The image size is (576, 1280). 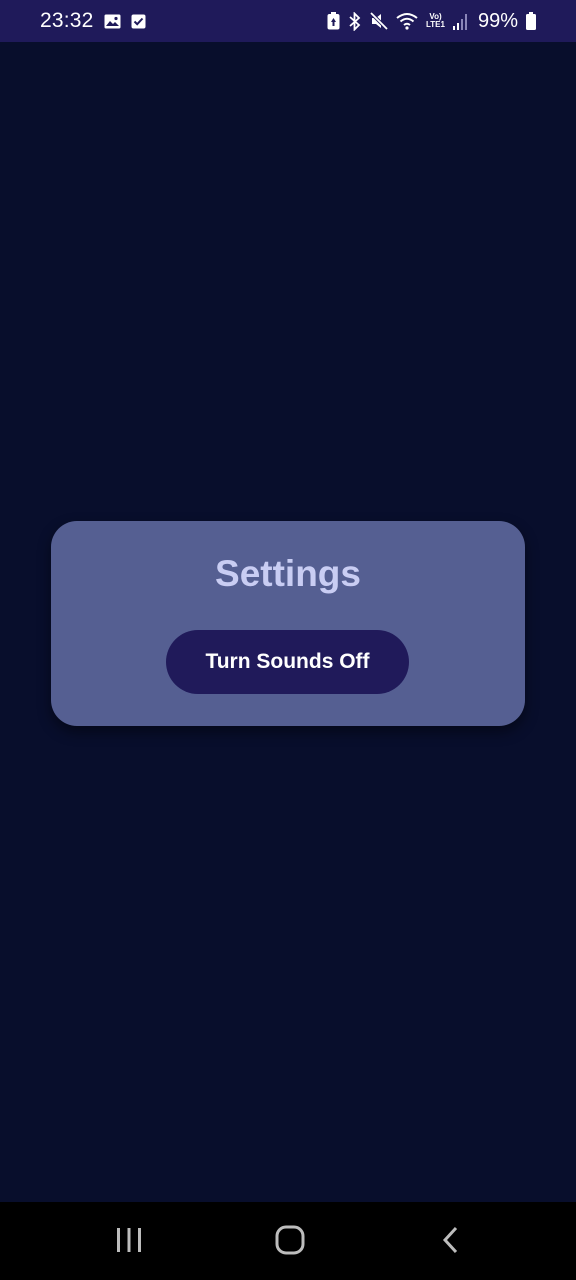 What do you see at coordinates (355, 21) in the screenshot?
I see `bluetooth-icon` at bounding box center [355, 21].